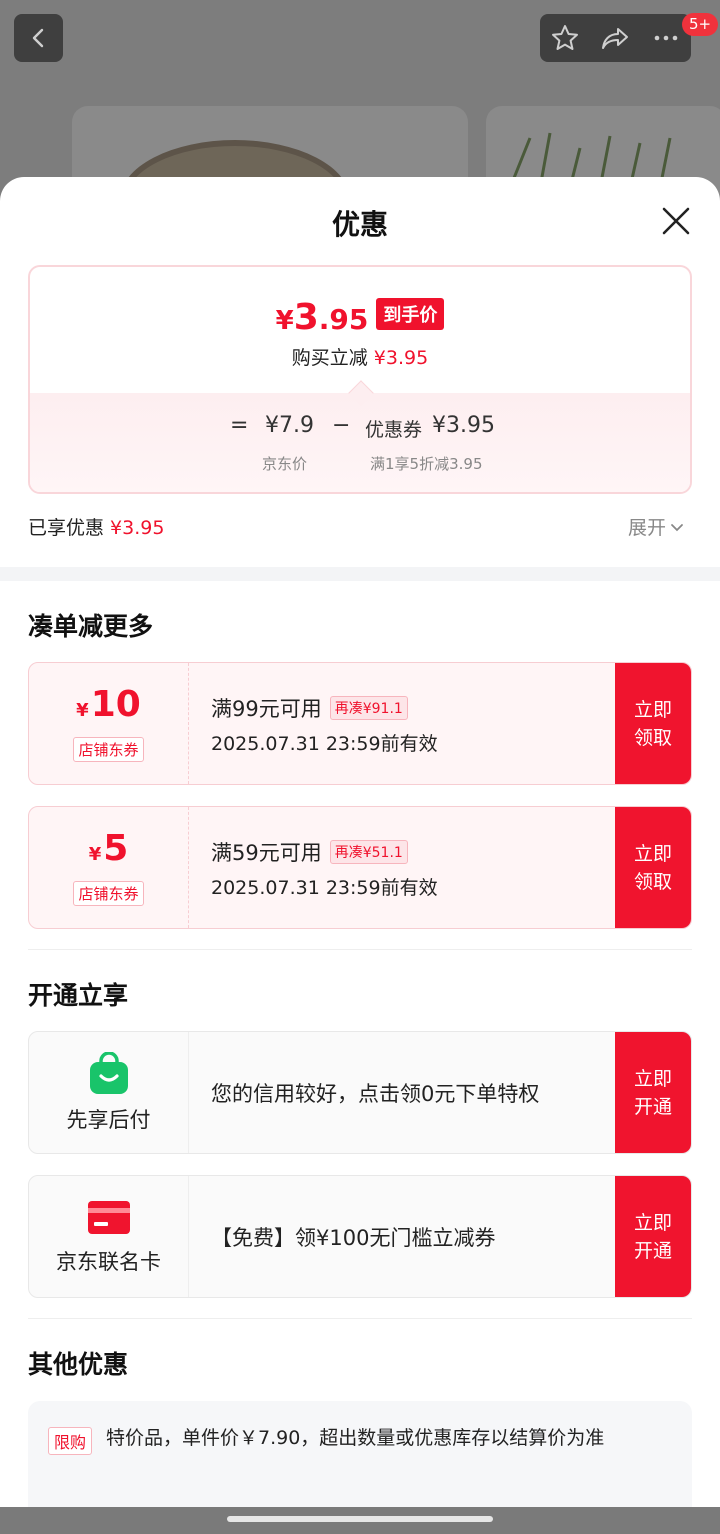 This screenshot has width=720, height=1534. What do you see at coordinates (108, 704) in the screenshot?
I see `coupon-amount: ¥10` at bounding box center [108, 704].